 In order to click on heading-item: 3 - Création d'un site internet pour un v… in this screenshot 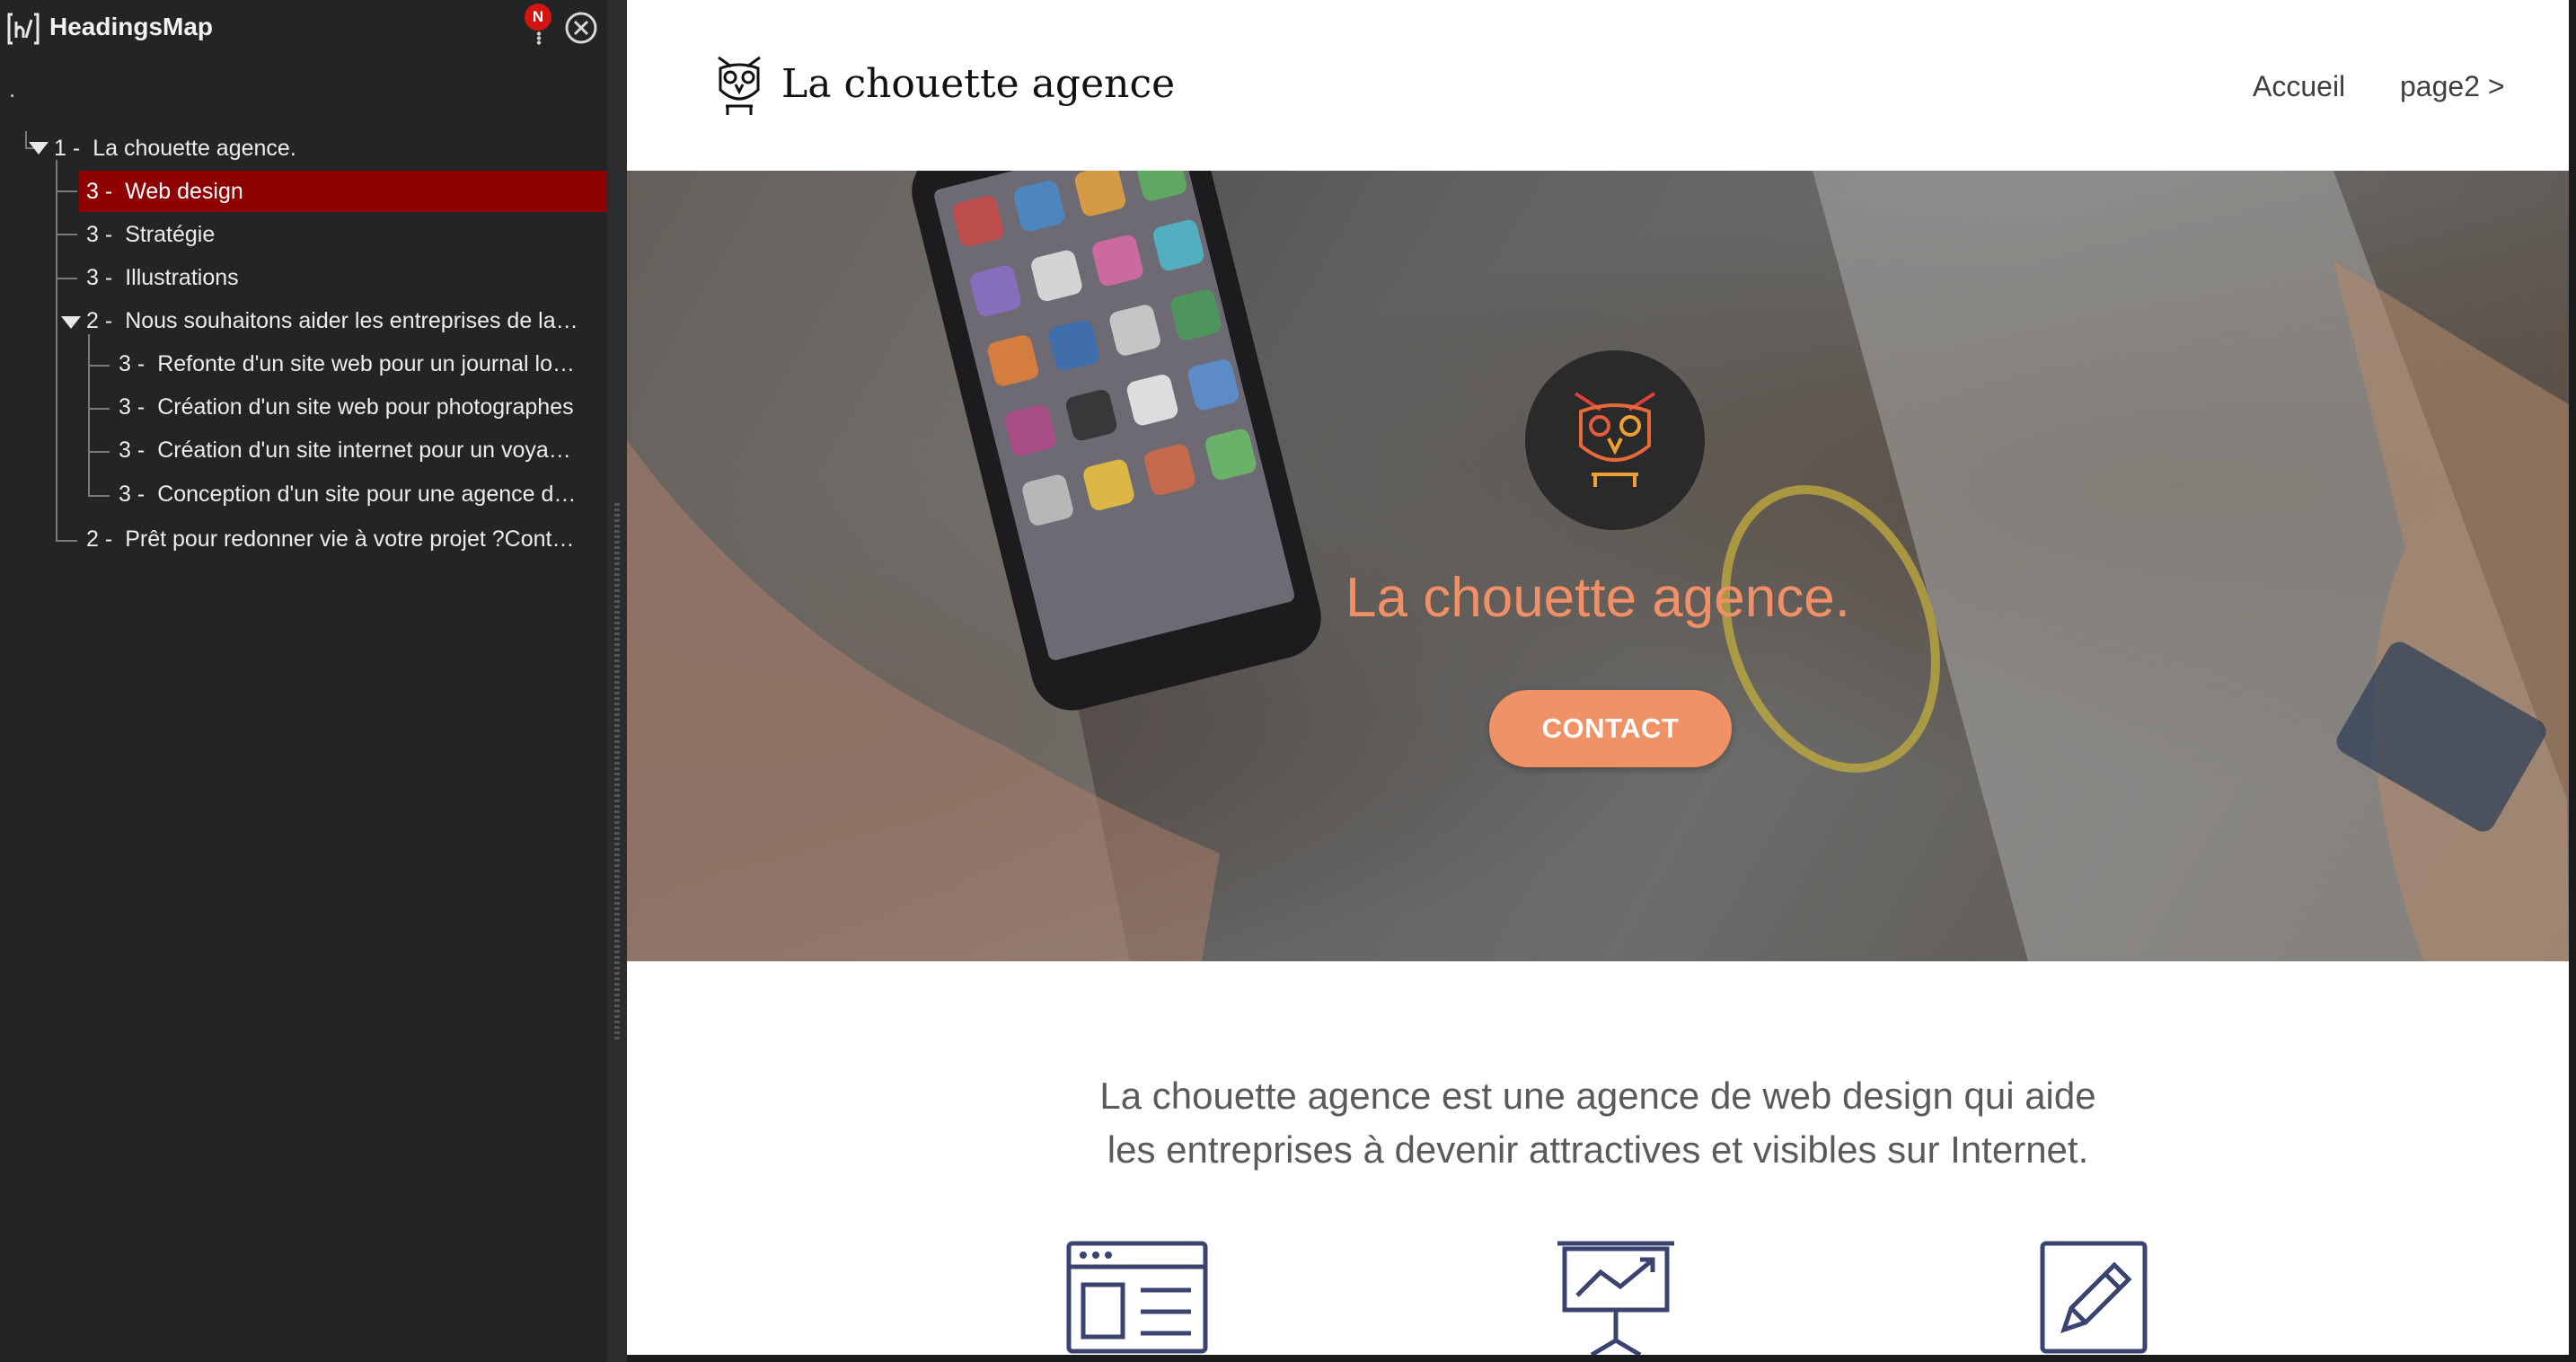, I will do `click(358, 450)`.